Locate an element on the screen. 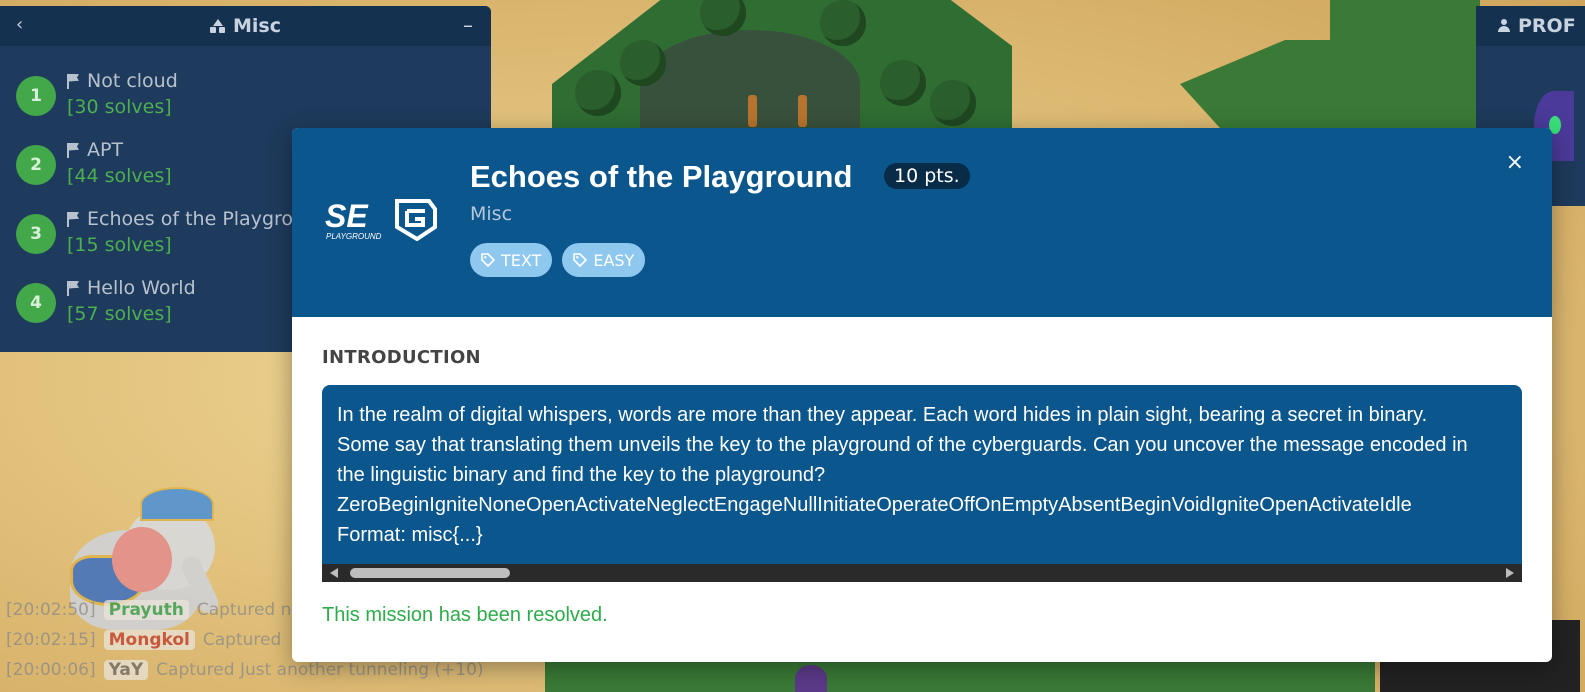 The image size is (1585, 692). points-badge: 10 pts. is located at coordinates (927, 176).